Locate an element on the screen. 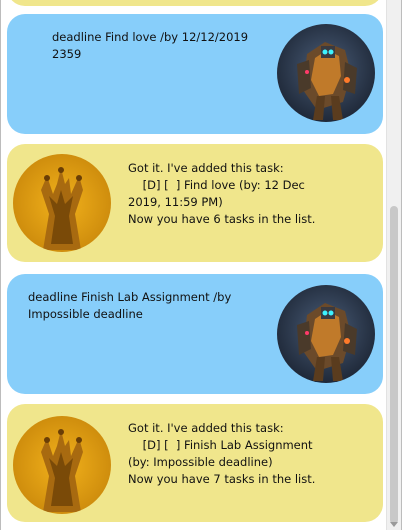 The width and height of the screenshot is (402, 530). vertical-scrollbar is located at coordinates (393, 265).